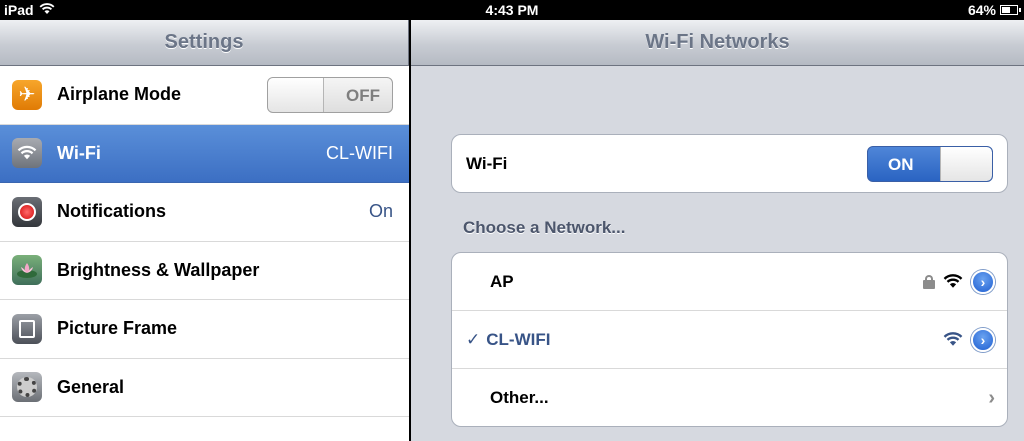 The height and width of the screenshot is (441, 1024). Describe the element at coordinates (91, 386) in the screenshot. I see `settings-item-label: General` at that location.